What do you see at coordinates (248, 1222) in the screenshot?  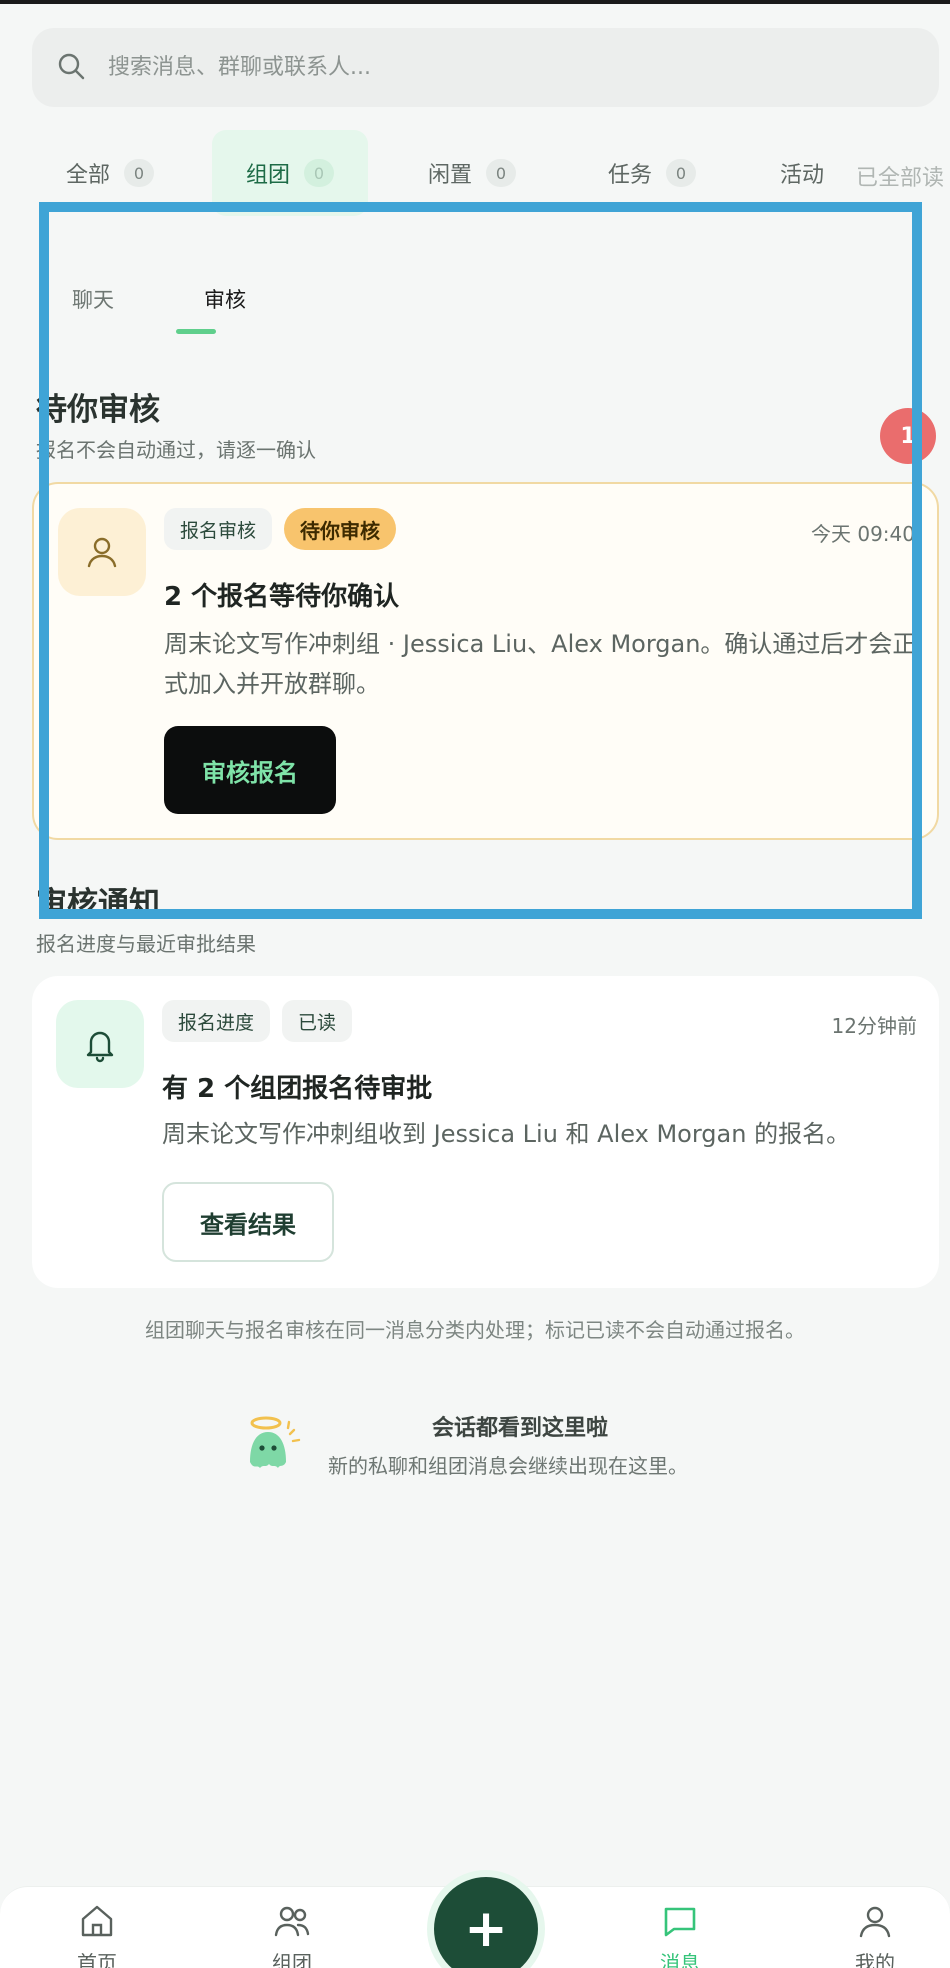 I see `view-result-button: 查看结果` at bounding box center [248, 1222].